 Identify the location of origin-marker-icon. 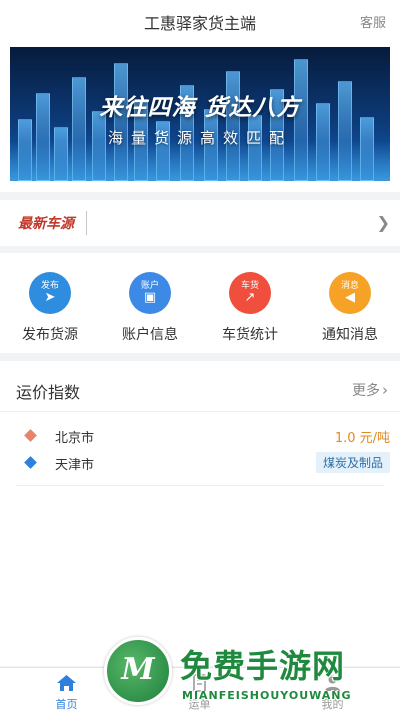
(30, 435).